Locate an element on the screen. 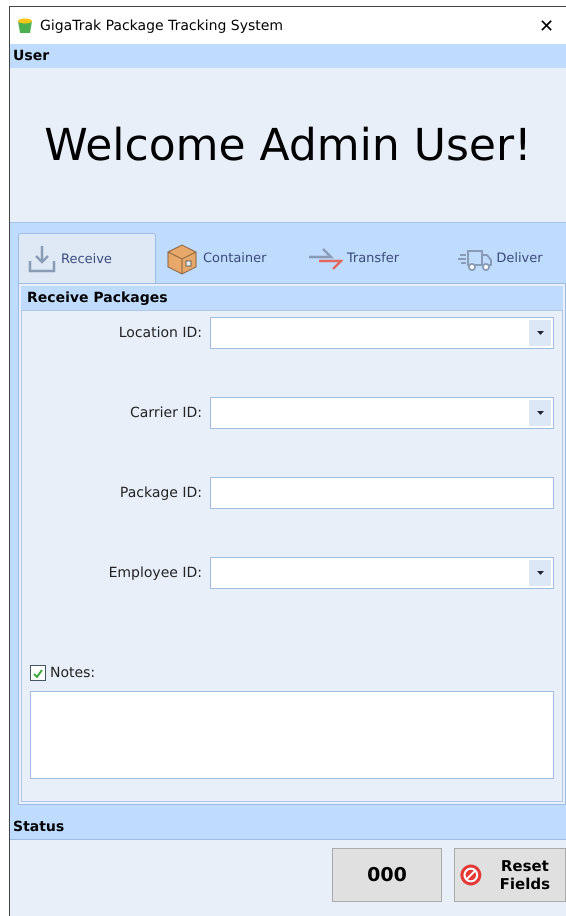 The width and height of the screenshot is (566, 916). counter-display: 000 is located at coordinates (387, 875).